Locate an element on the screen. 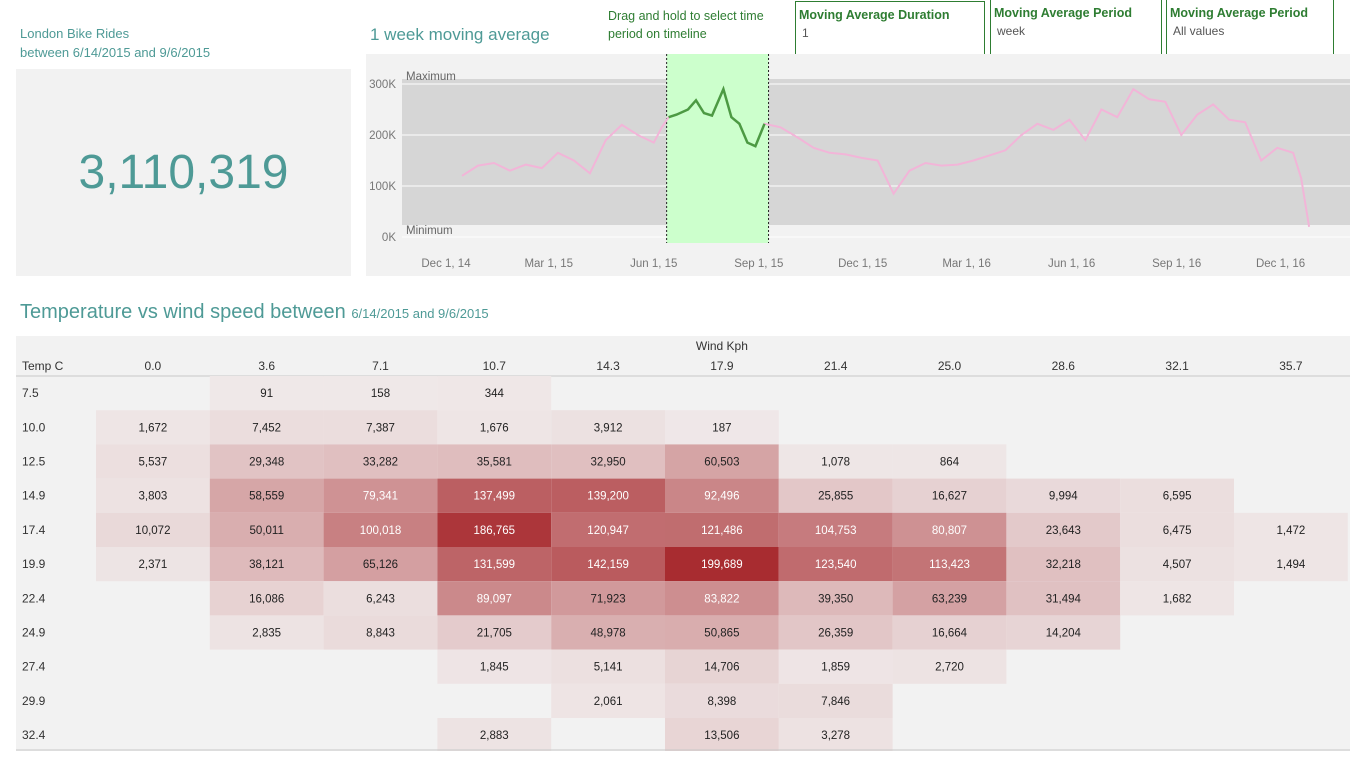  column-header: 32.1 is located at coordinates (1177, 366).